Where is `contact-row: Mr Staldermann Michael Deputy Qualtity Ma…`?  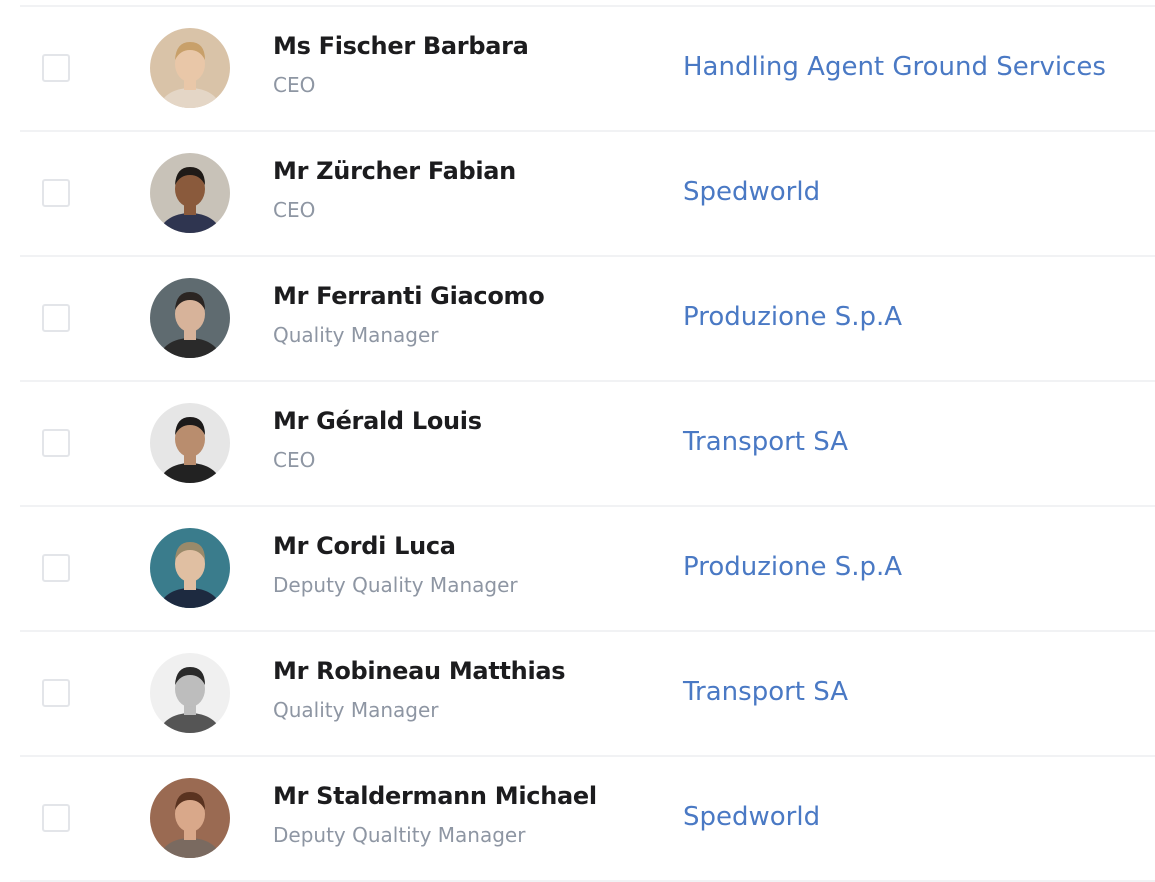 contact-row: Mr Staldermann Michael Deputy Qualtity Ma… is located at coordinates (577, 819).